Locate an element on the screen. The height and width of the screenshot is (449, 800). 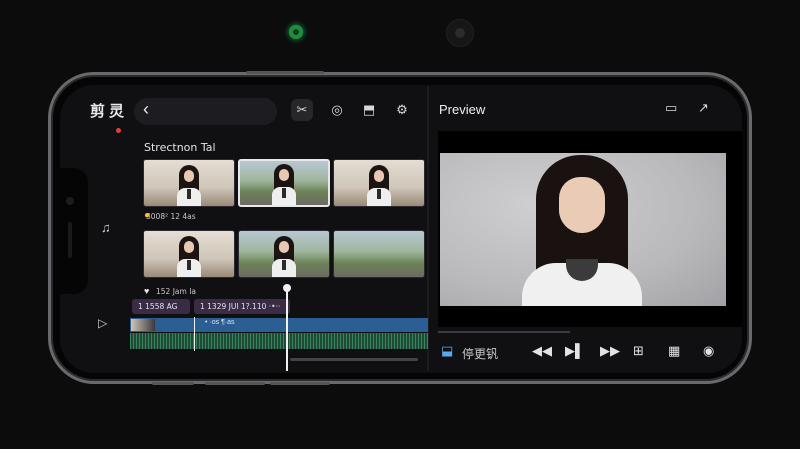
preview-progress is located at coordinates (504, 332).